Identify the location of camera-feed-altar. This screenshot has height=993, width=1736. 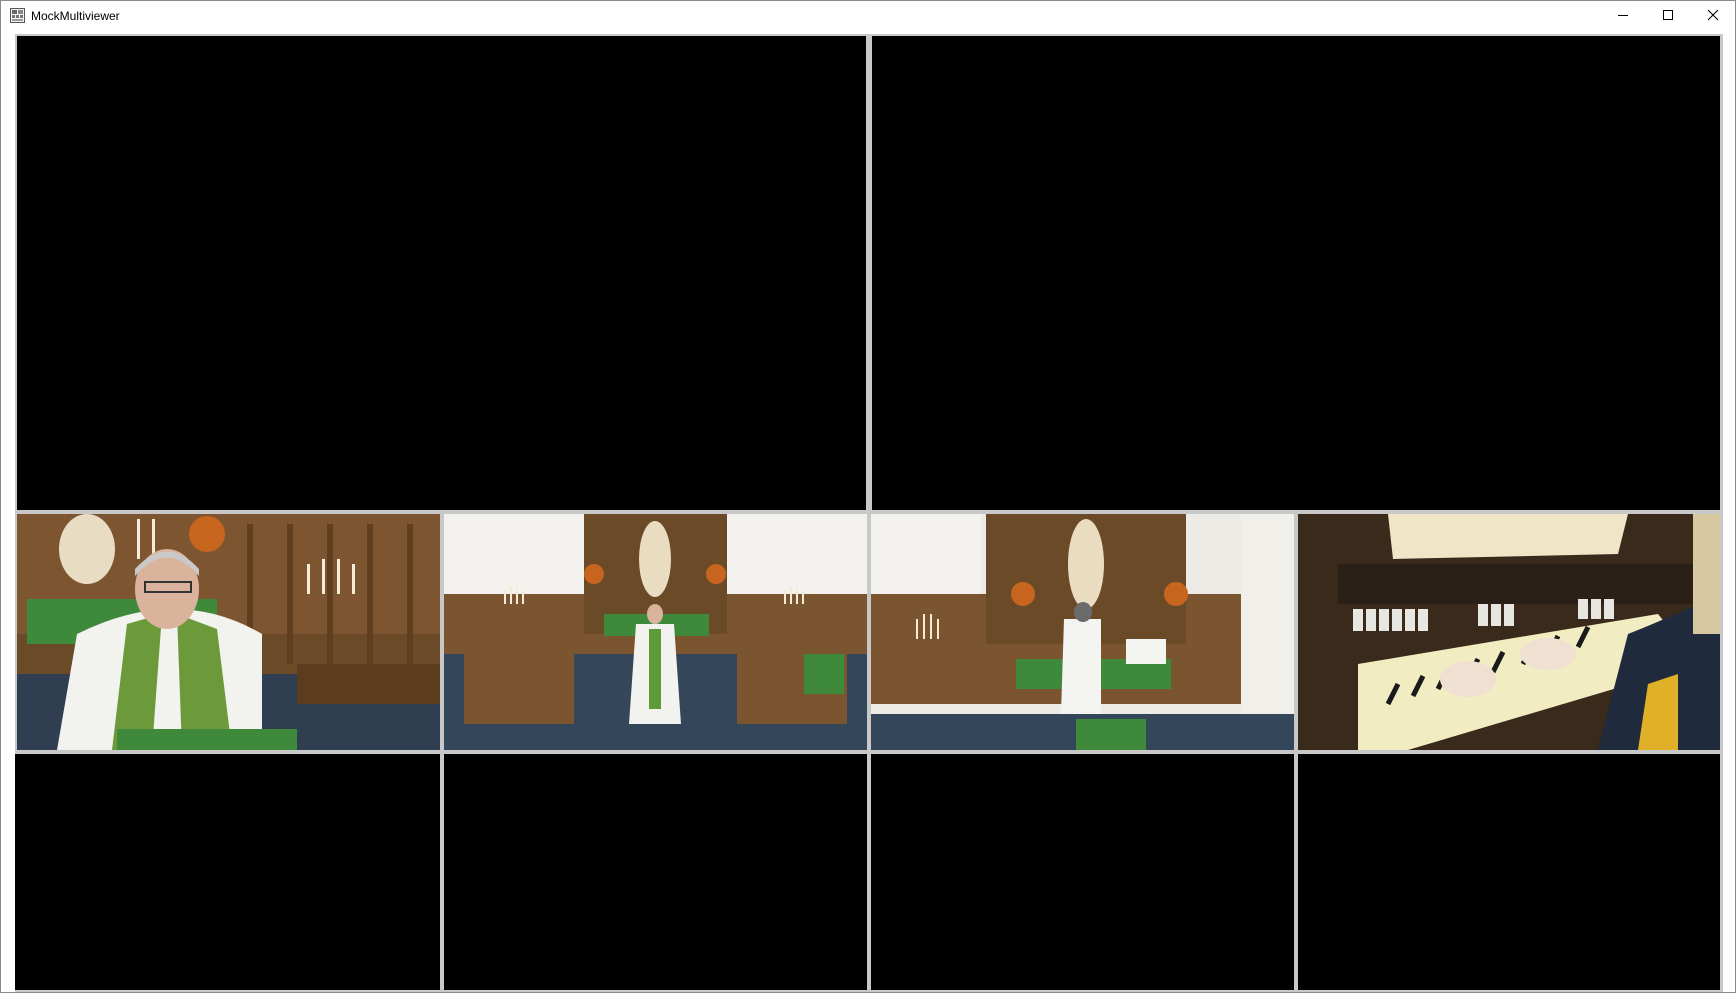
(1082, 632).